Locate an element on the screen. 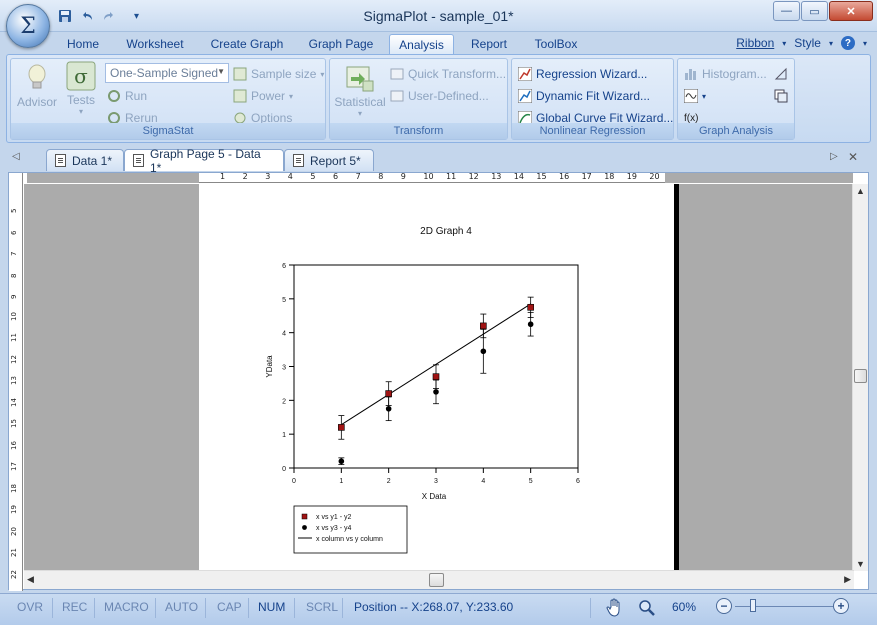  statistical-label: Statistical is located at coordinates (360, 102).